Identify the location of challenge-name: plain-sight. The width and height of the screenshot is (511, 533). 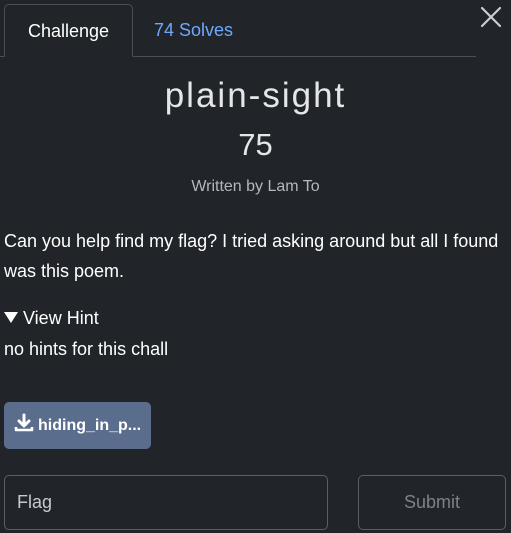
(255, 95).